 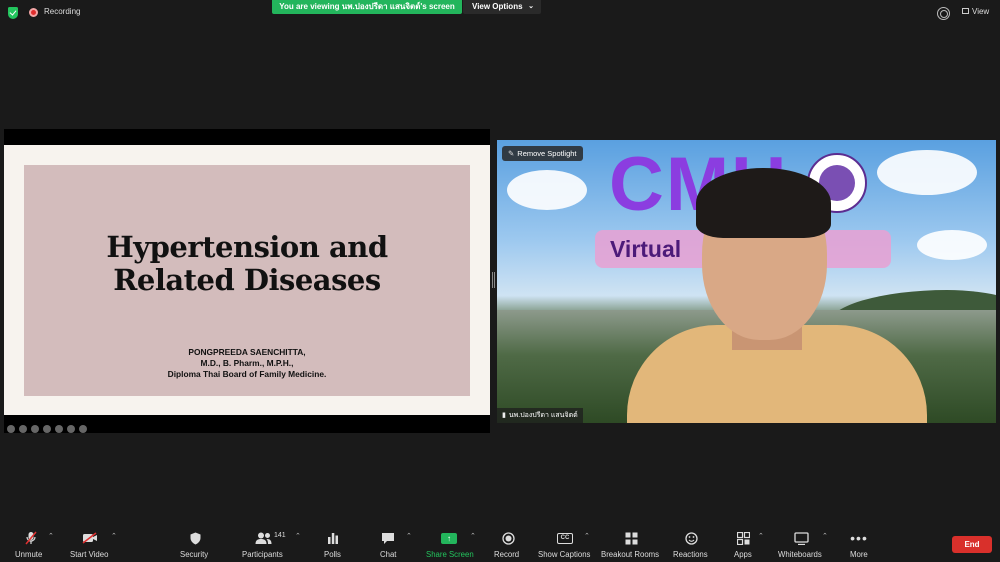 I want to click on slide-title-line2: Related Diseases, so click(x=247, y=280).